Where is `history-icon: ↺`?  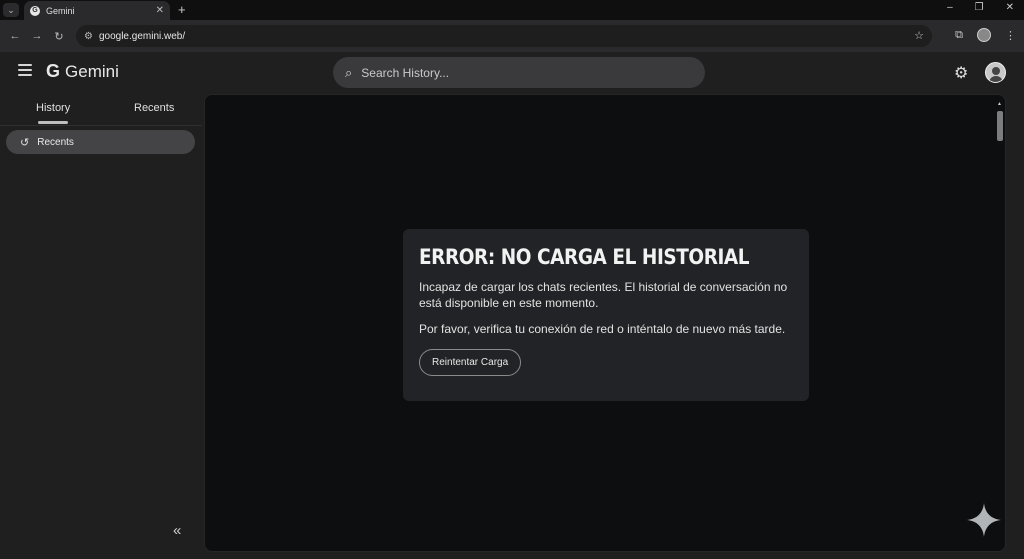
history-icon: ↺ is located at coordinates (25, 142).